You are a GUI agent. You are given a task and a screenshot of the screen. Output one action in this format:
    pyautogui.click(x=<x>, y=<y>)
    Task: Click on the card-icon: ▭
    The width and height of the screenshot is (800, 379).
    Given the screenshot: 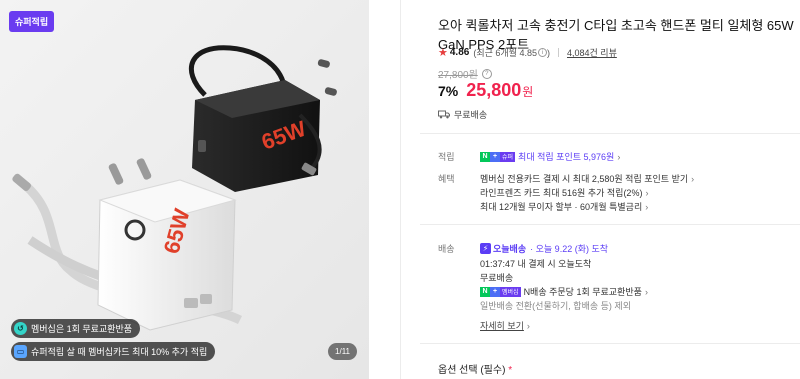 What is the action you would take?
    pyautogui.click(x=20, y=351)
    